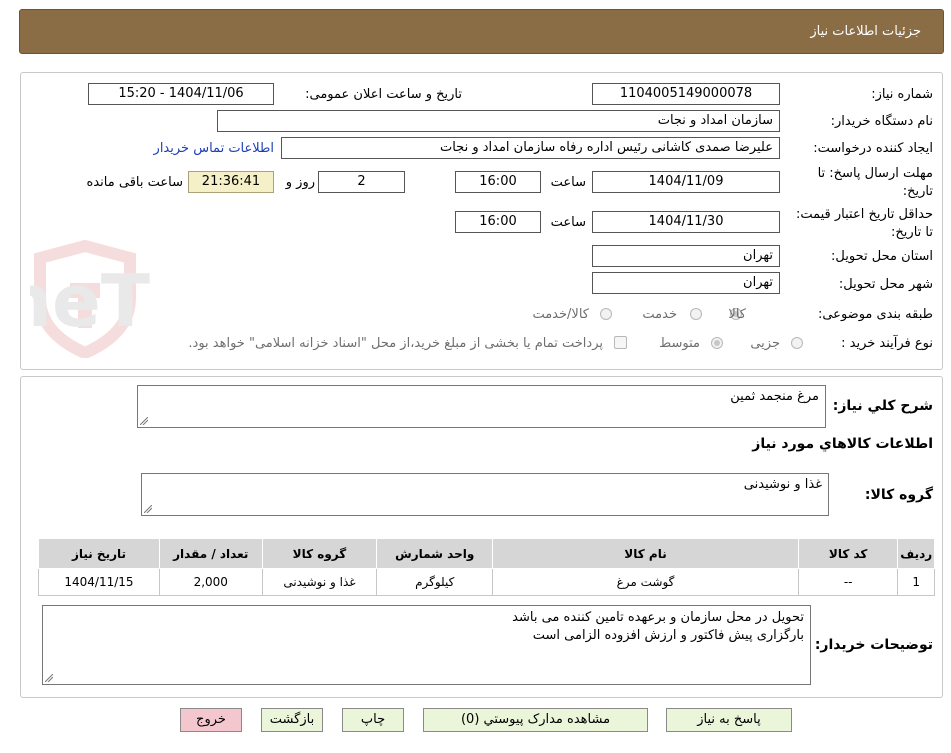 The width and height of the screenshot is (951, 753). Describe the element at coordinates (645, 553) in the screenshot. I see `col-header-name: نام کالا` at that location.